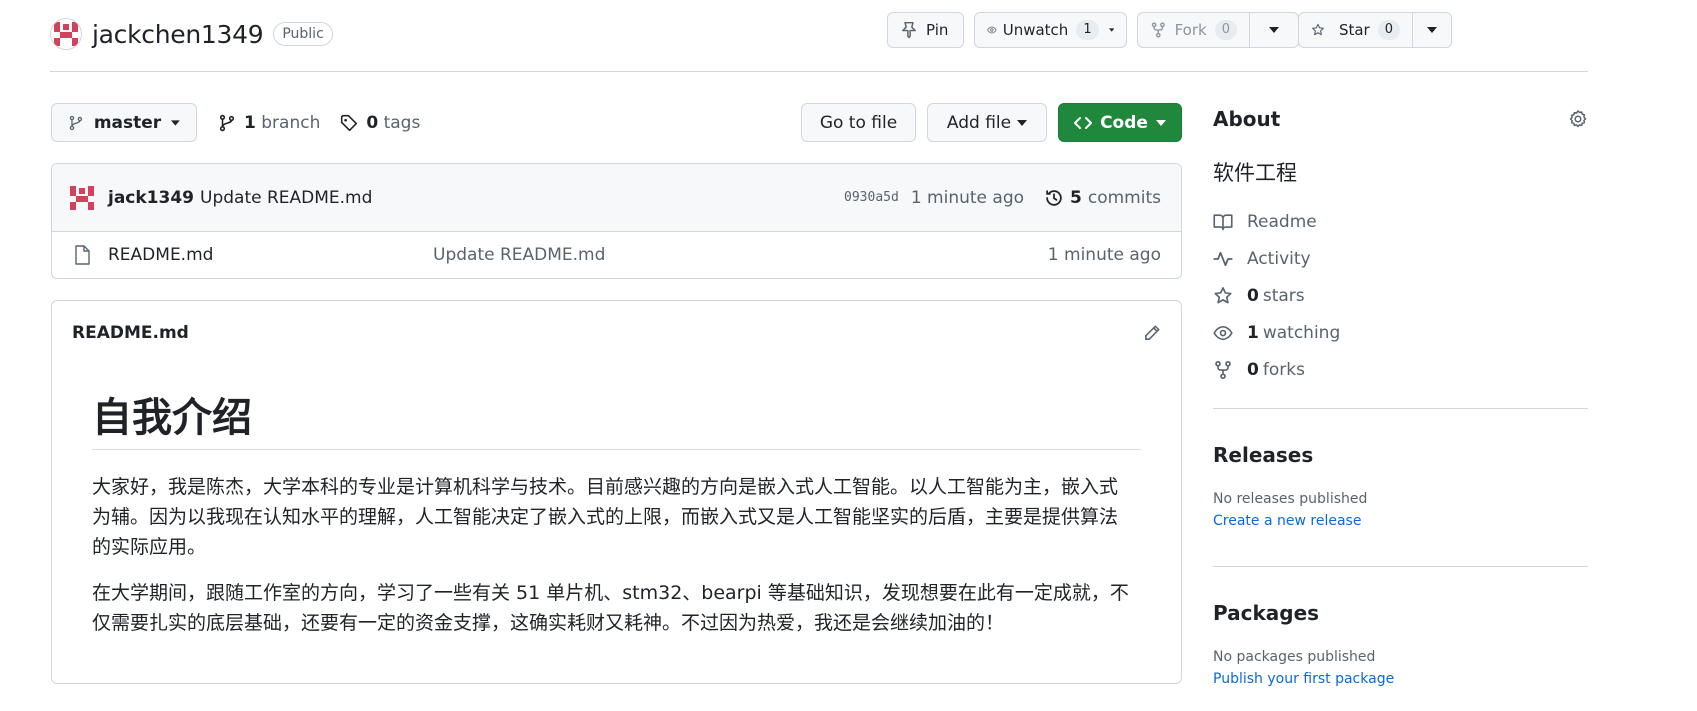 The image size is (1697, 711). I want to click on branches-link: 1 branch, so click(282, 123).